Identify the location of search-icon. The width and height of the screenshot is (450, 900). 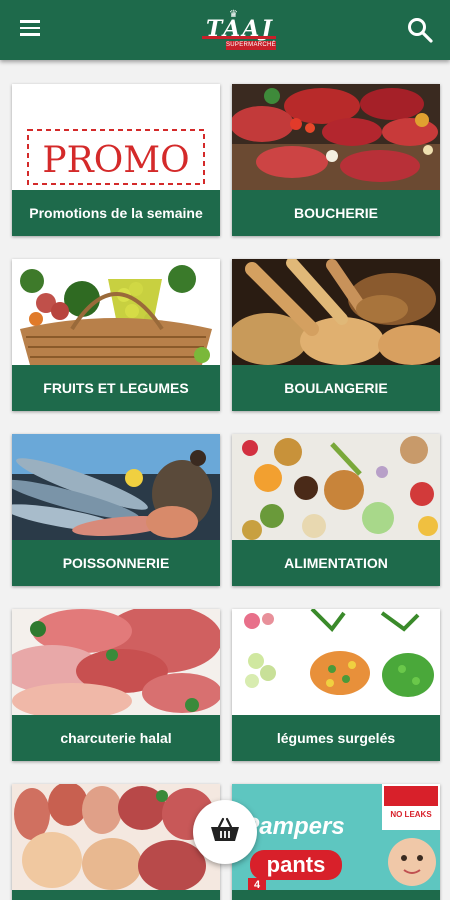
(420, 30).